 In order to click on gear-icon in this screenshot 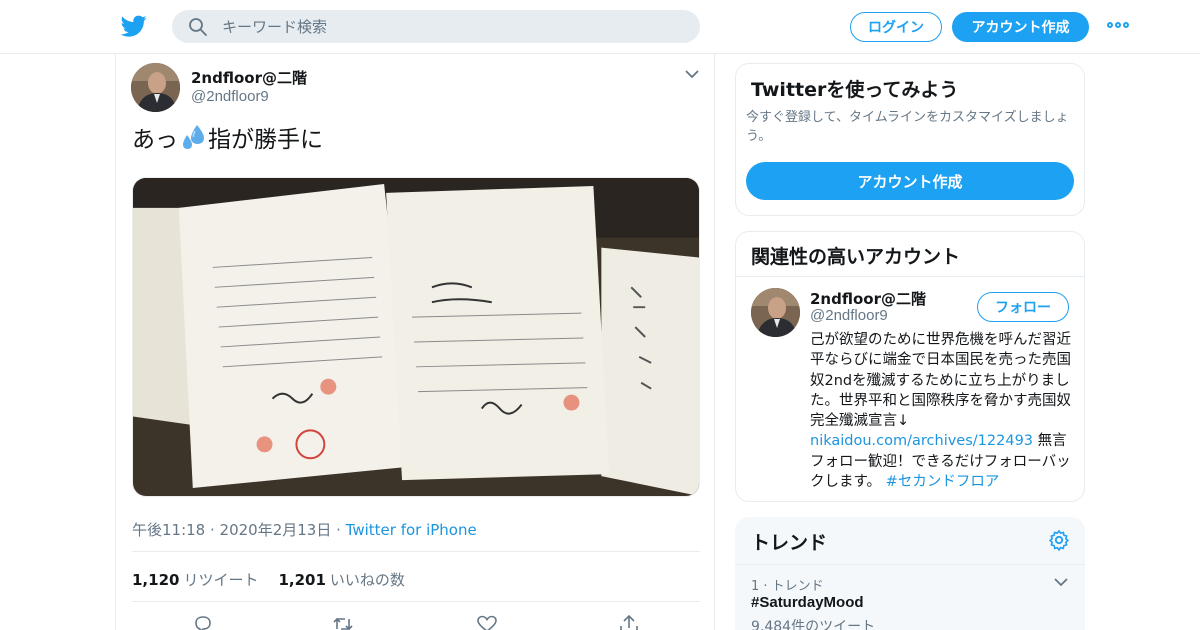, I will do `click(1059, 540)`.